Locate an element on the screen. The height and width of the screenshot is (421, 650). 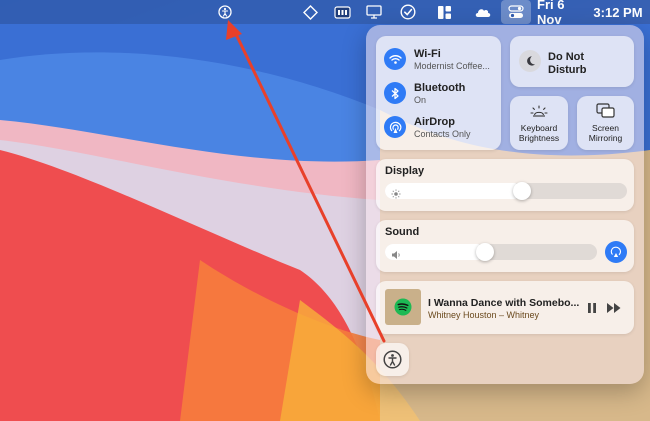
sun-icon is located at coordinates (396, 195).